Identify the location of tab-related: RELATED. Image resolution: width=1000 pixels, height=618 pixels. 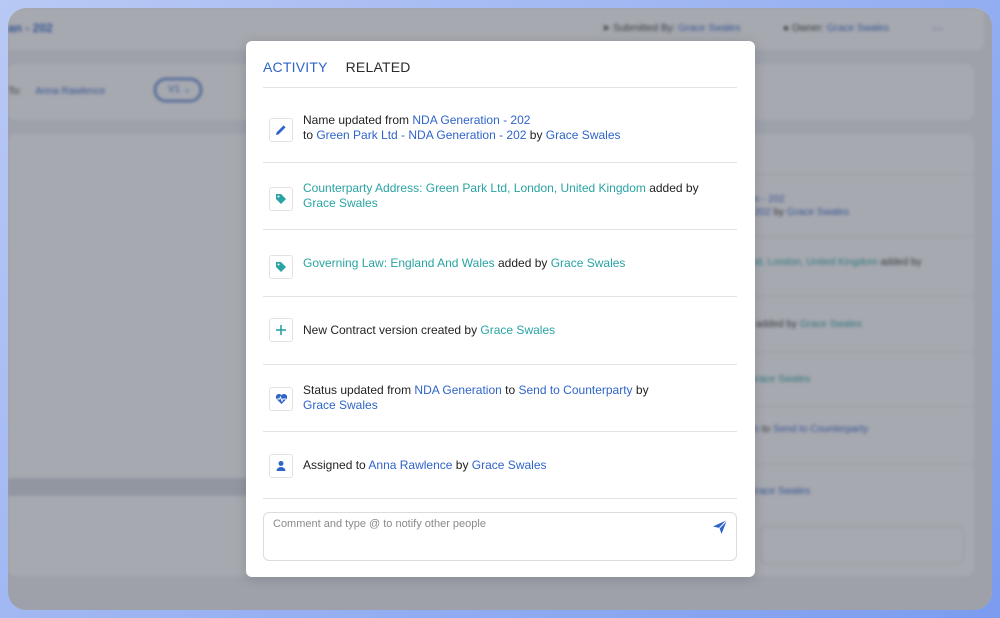
(378, 67).